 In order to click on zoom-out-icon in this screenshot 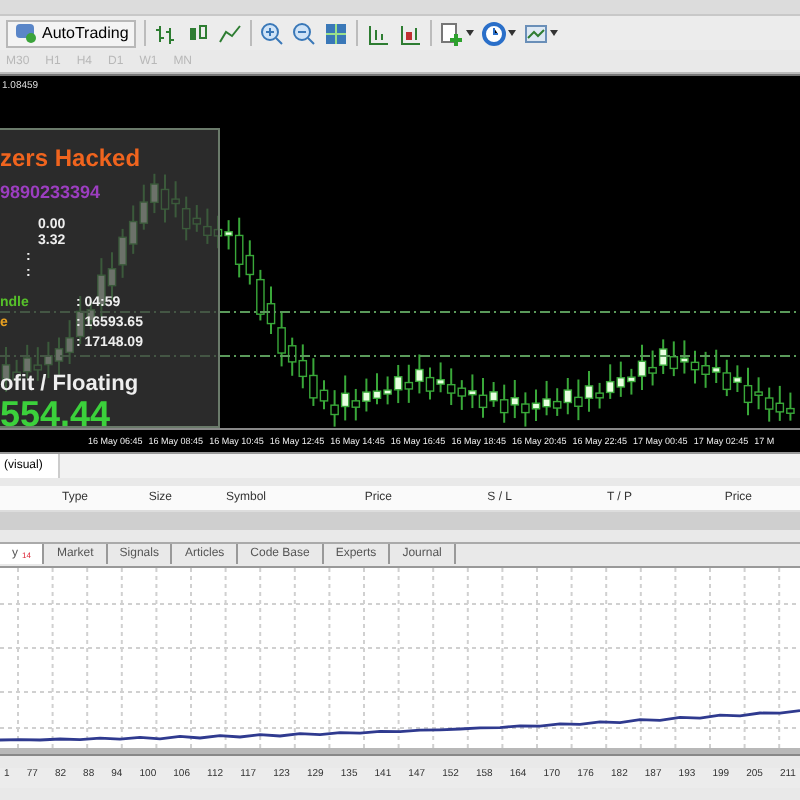, I will do `click(304, 33)`.